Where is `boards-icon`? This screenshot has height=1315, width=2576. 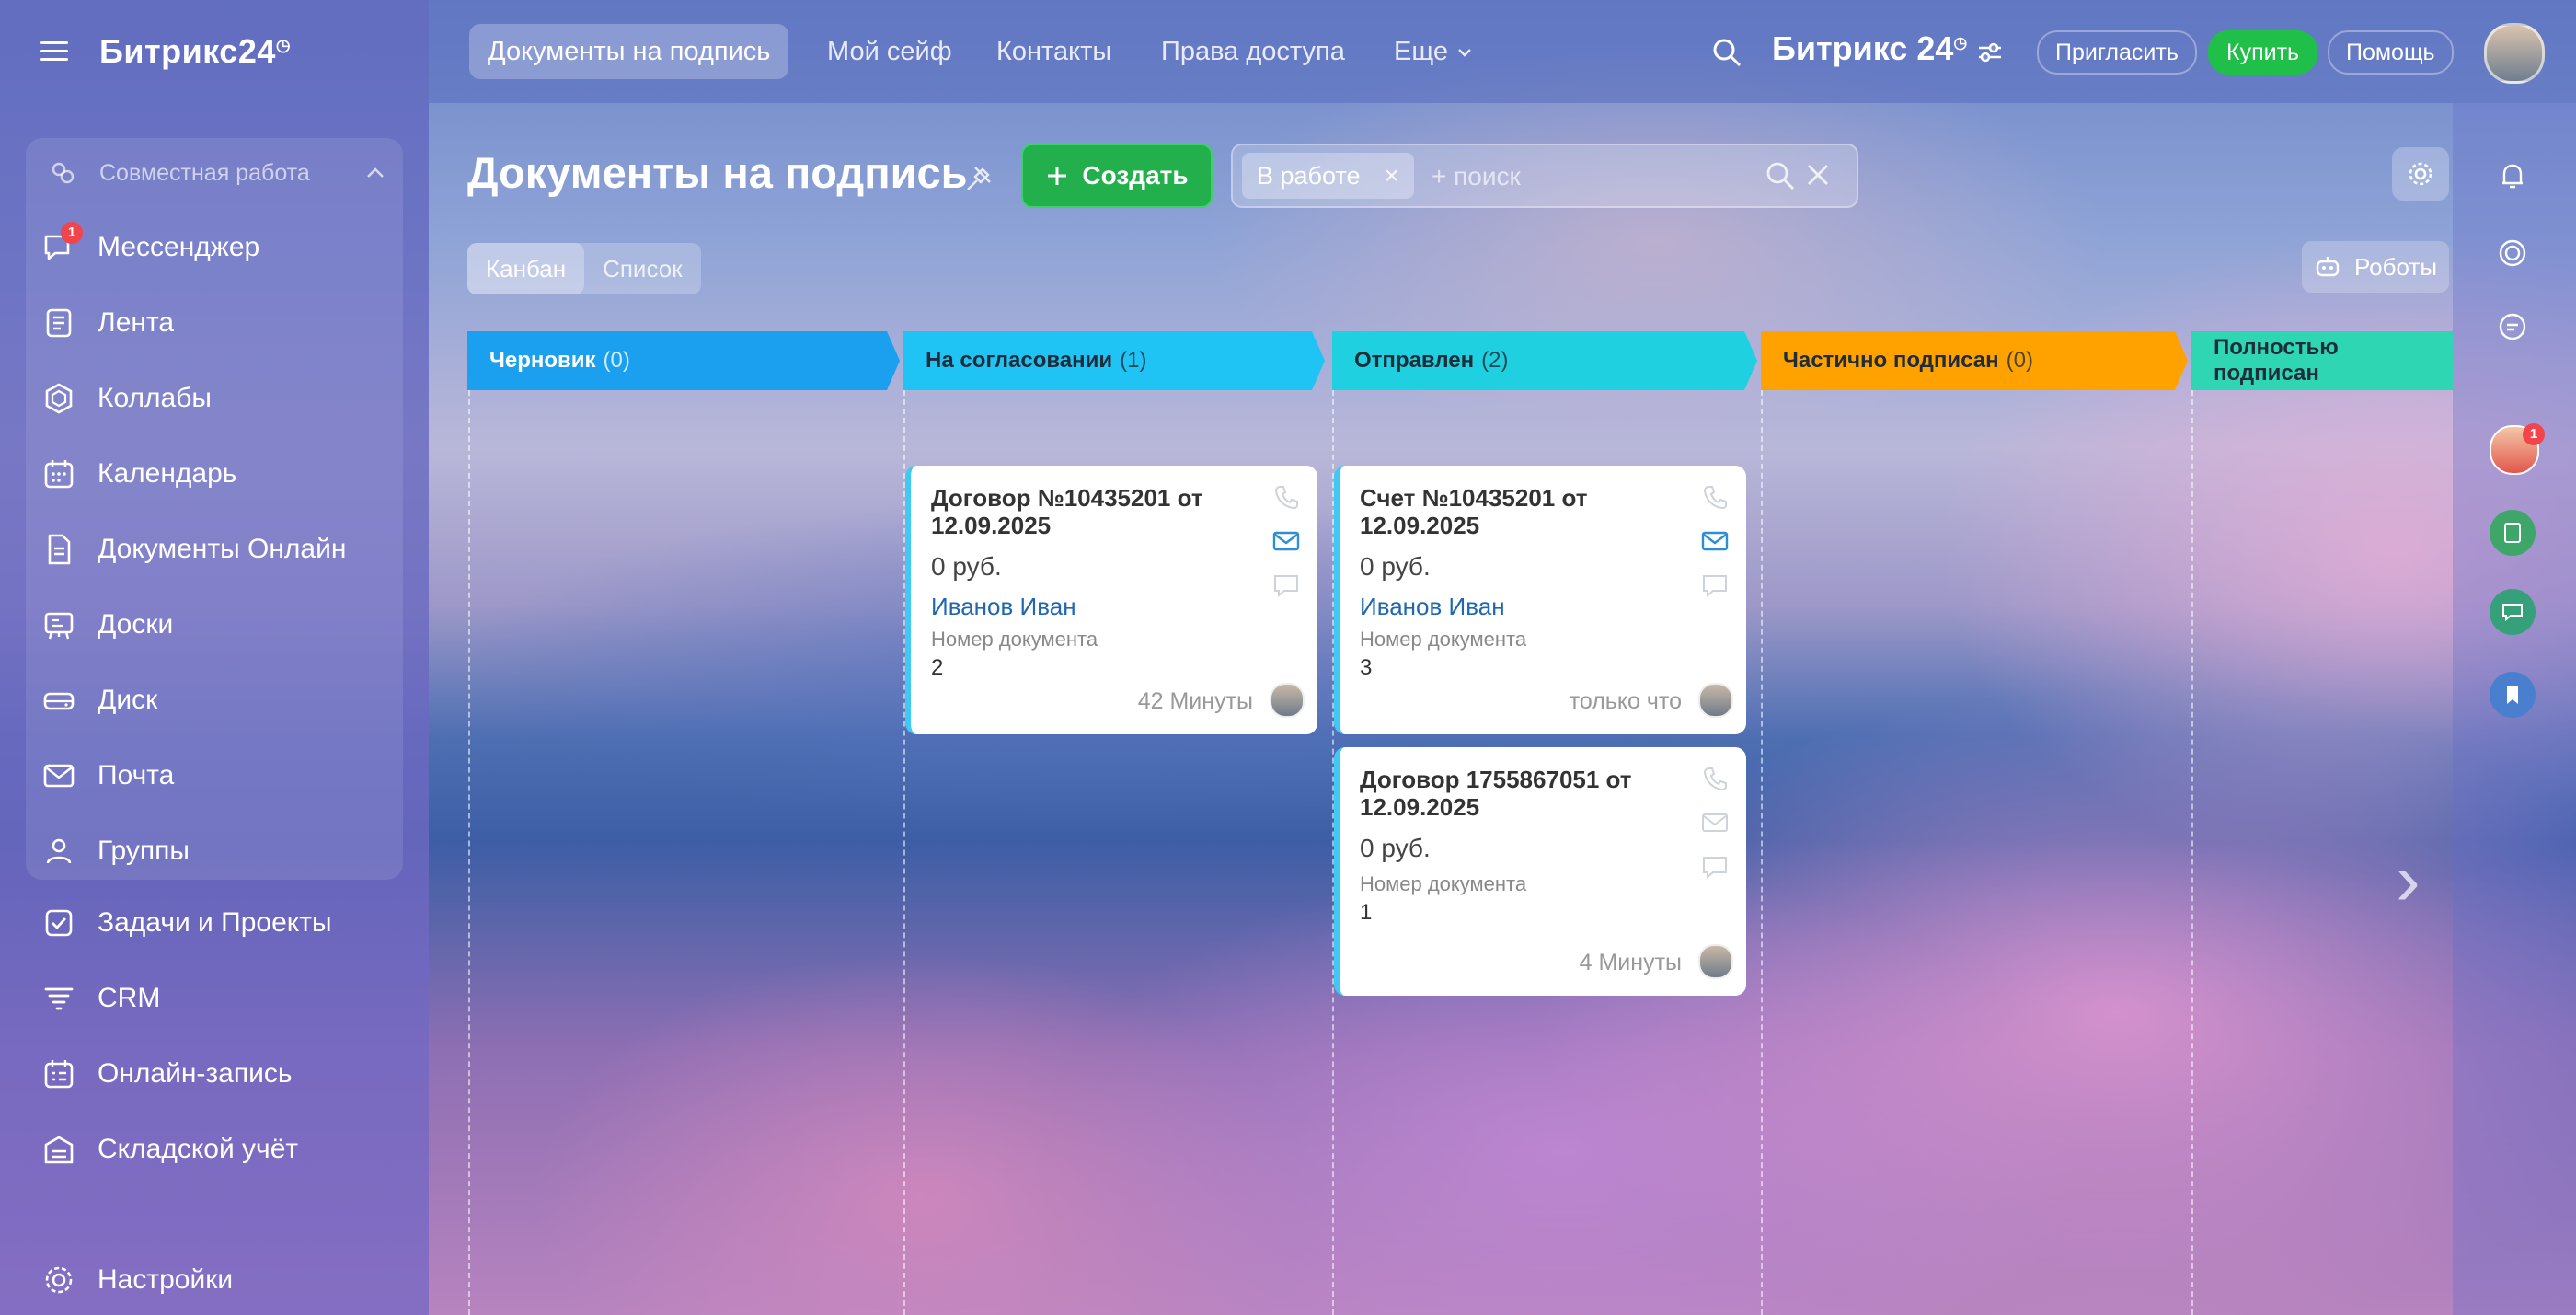
boards-icon is located at coordinates (58, 624).